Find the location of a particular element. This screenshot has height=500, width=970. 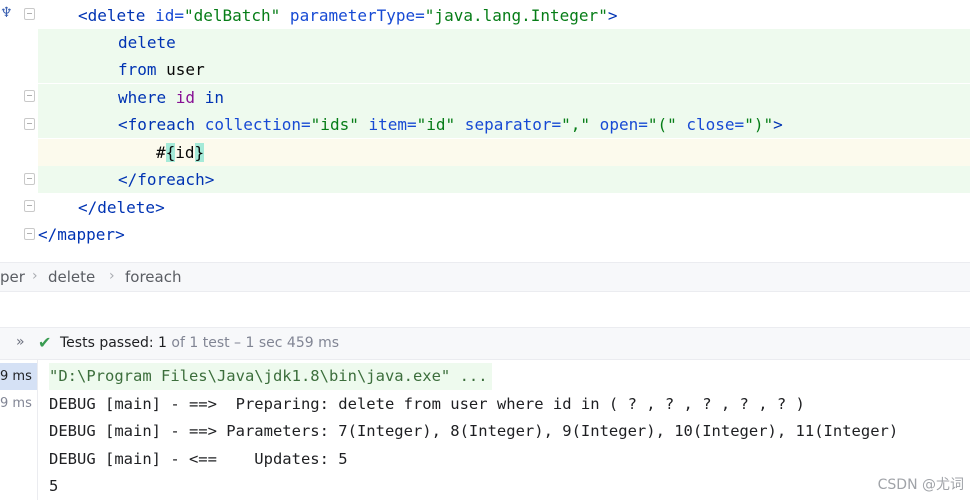

xml-value: "," is located at coordinates (576, 124).